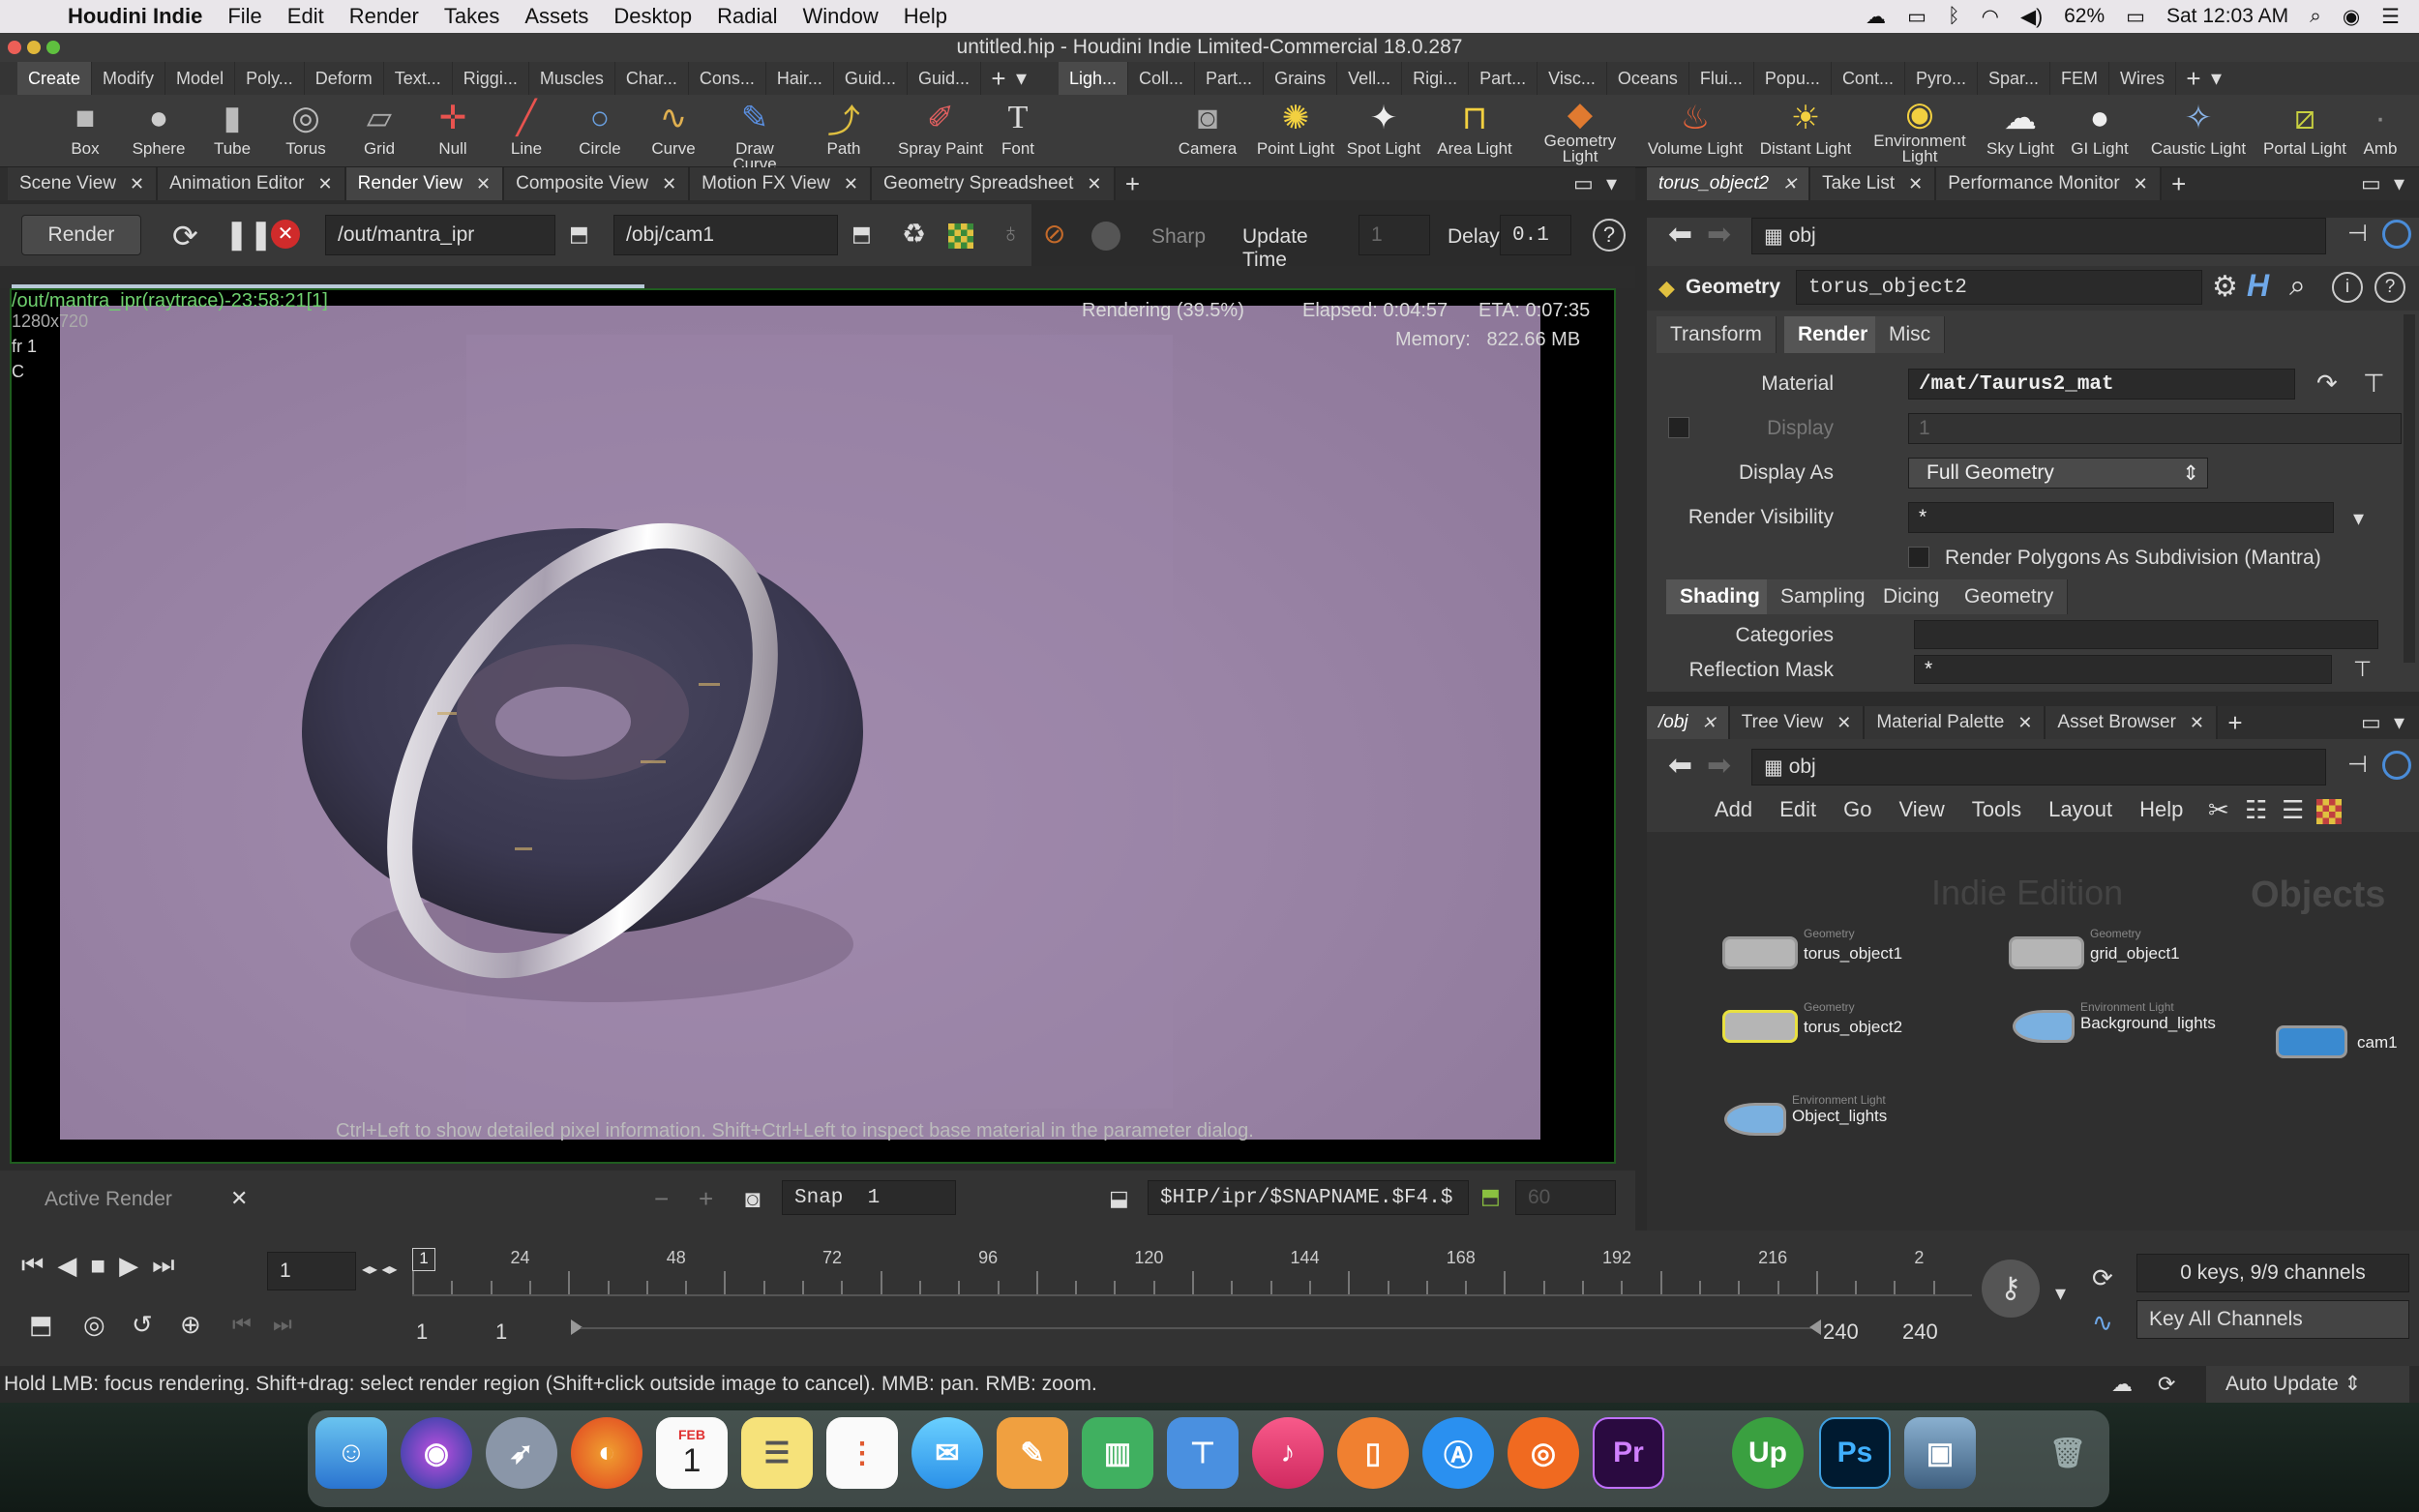 The width and height of the screenshot is (2419, 1512). What do you see at coordinates (1911, 334) in the screenshot?
I see `tab-misc: Misc` at bounding box center [1911, 334].